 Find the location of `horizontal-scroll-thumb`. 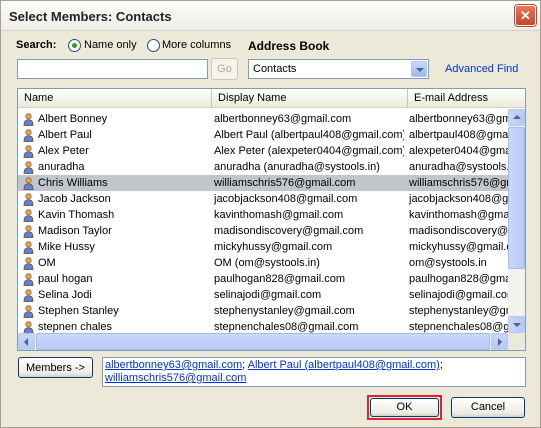

horizontal-scroll-thumb is located at coordinates (263, 341).